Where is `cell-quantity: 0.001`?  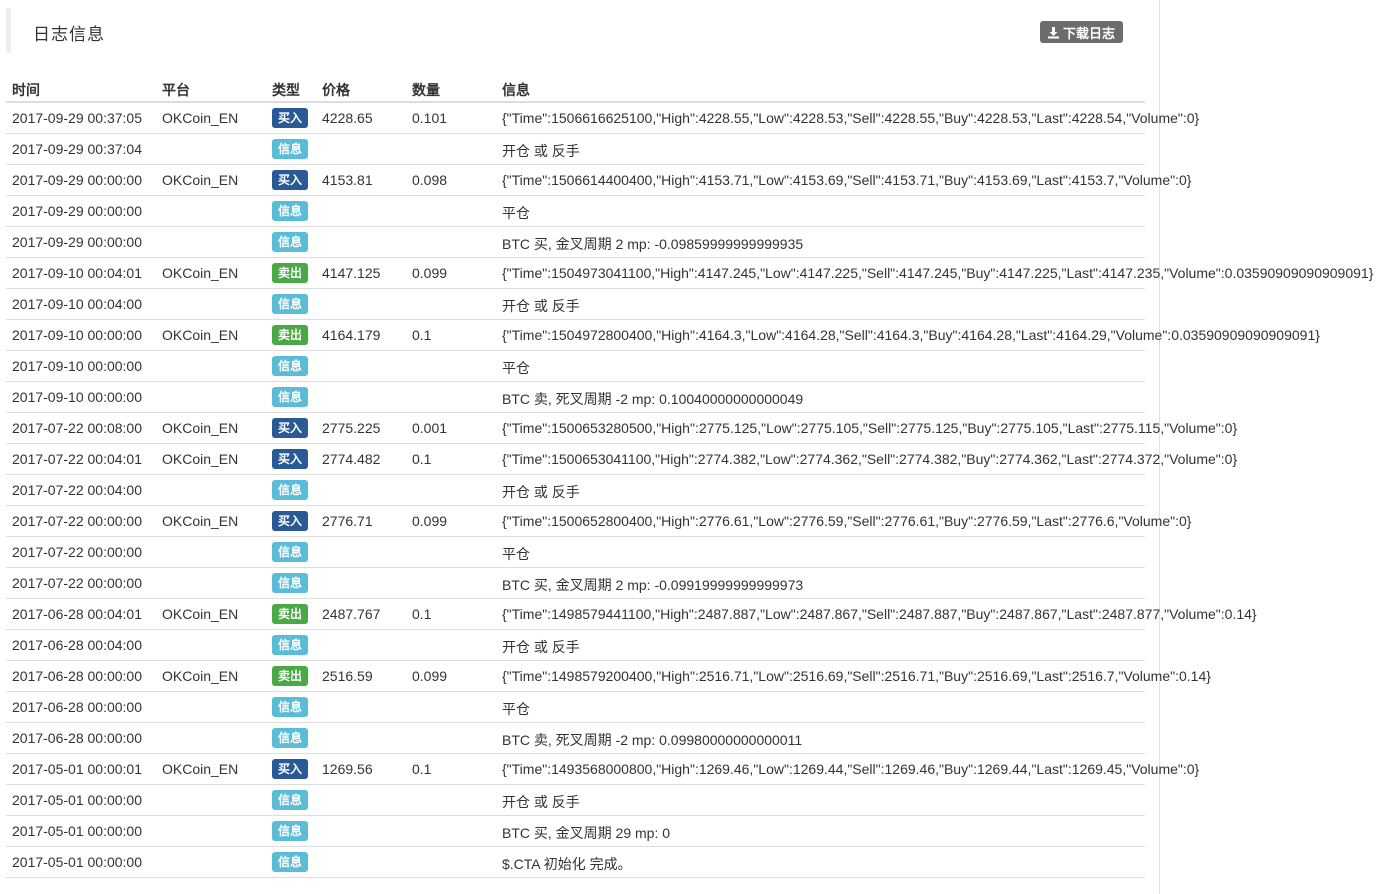
cell-quantity: 0.001 is located at coordinates (430, 428).